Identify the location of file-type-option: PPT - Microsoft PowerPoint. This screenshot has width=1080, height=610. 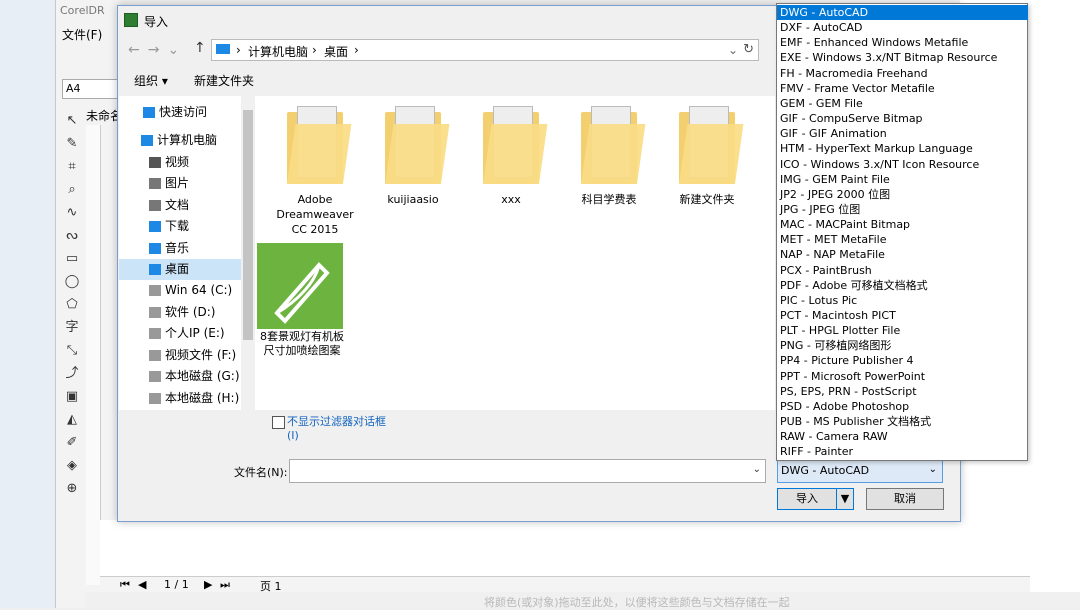
(902, 376).